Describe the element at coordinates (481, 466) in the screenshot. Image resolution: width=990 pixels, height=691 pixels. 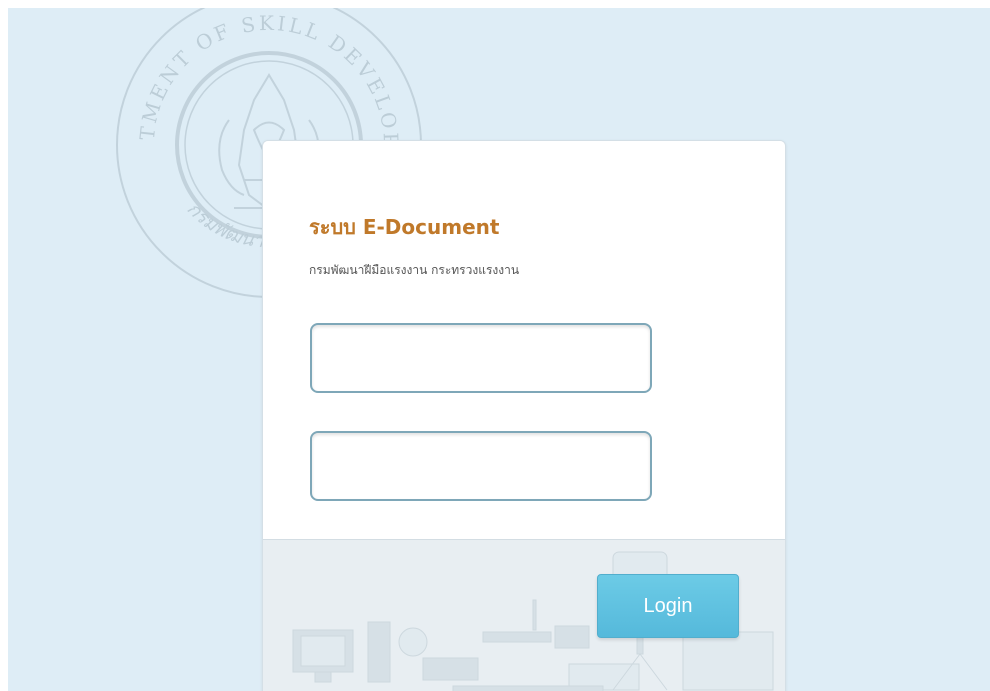
I see `password-input` at that location.